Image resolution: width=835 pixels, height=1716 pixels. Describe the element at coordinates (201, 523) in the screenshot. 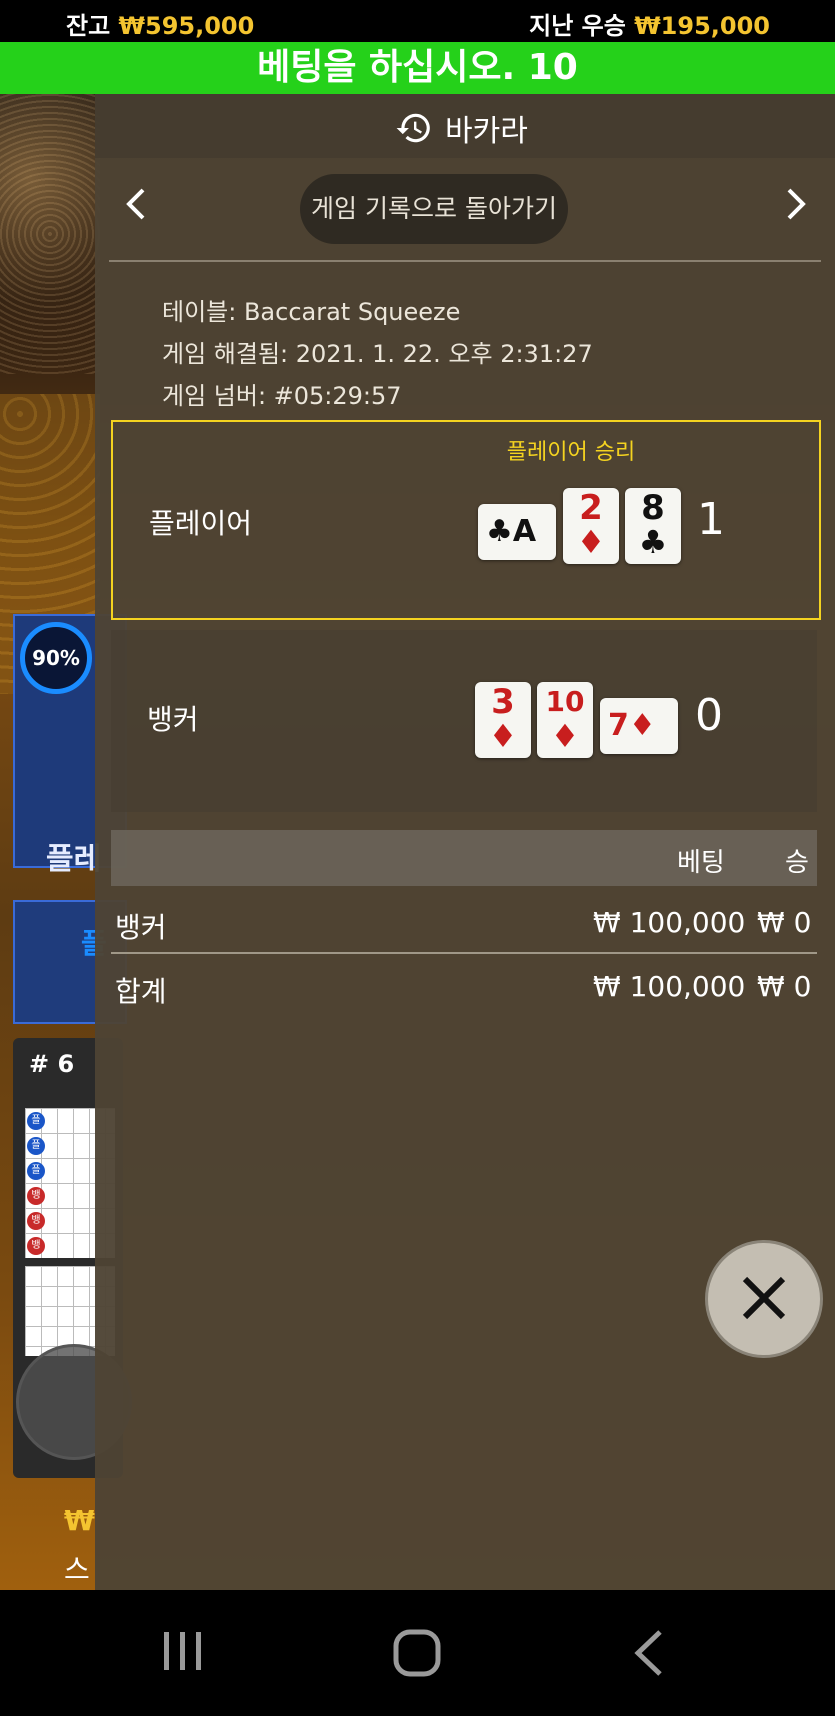

I see `player-label: 플레이어` at that location.